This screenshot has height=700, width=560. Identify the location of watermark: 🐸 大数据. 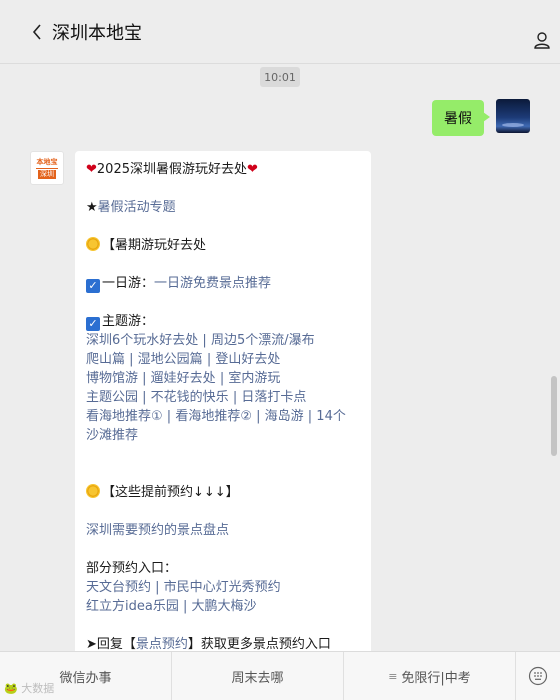
(29, 688).